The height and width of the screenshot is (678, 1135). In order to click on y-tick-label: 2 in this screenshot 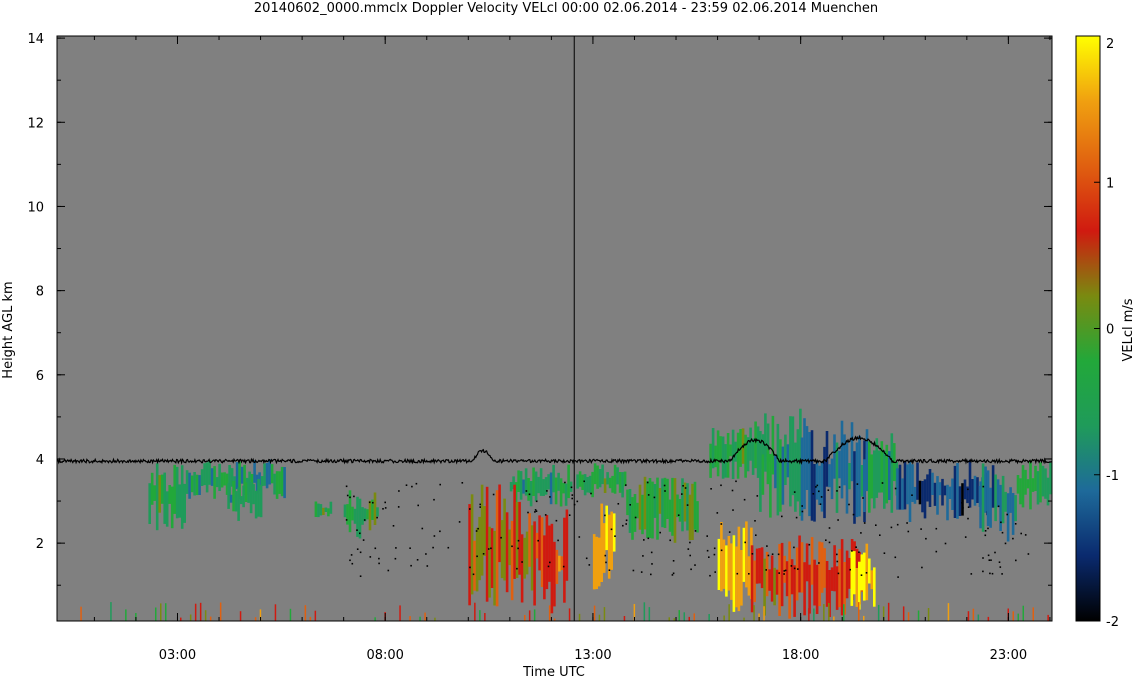, I will do `click(40, 544)`.